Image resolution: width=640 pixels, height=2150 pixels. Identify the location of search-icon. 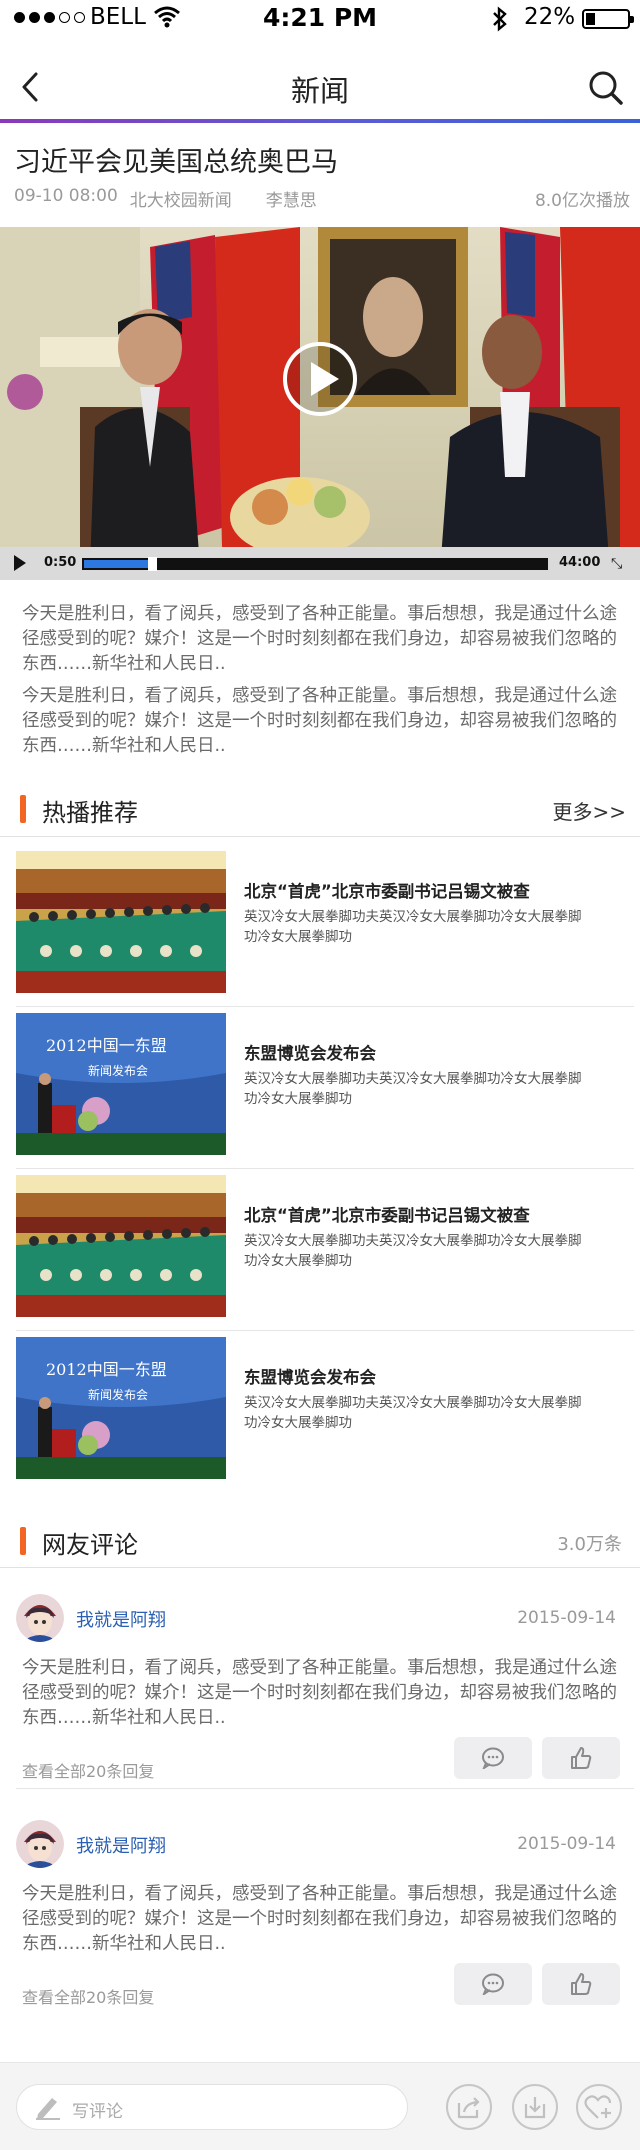
(606, 88).